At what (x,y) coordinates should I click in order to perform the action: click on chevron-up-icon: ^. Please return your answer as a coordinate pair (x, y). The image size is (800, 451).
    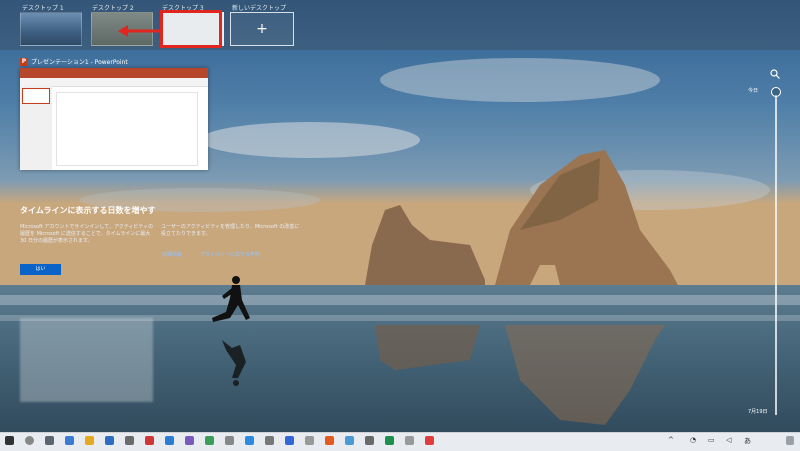
    Looking at the image, I should click on (671, 440).